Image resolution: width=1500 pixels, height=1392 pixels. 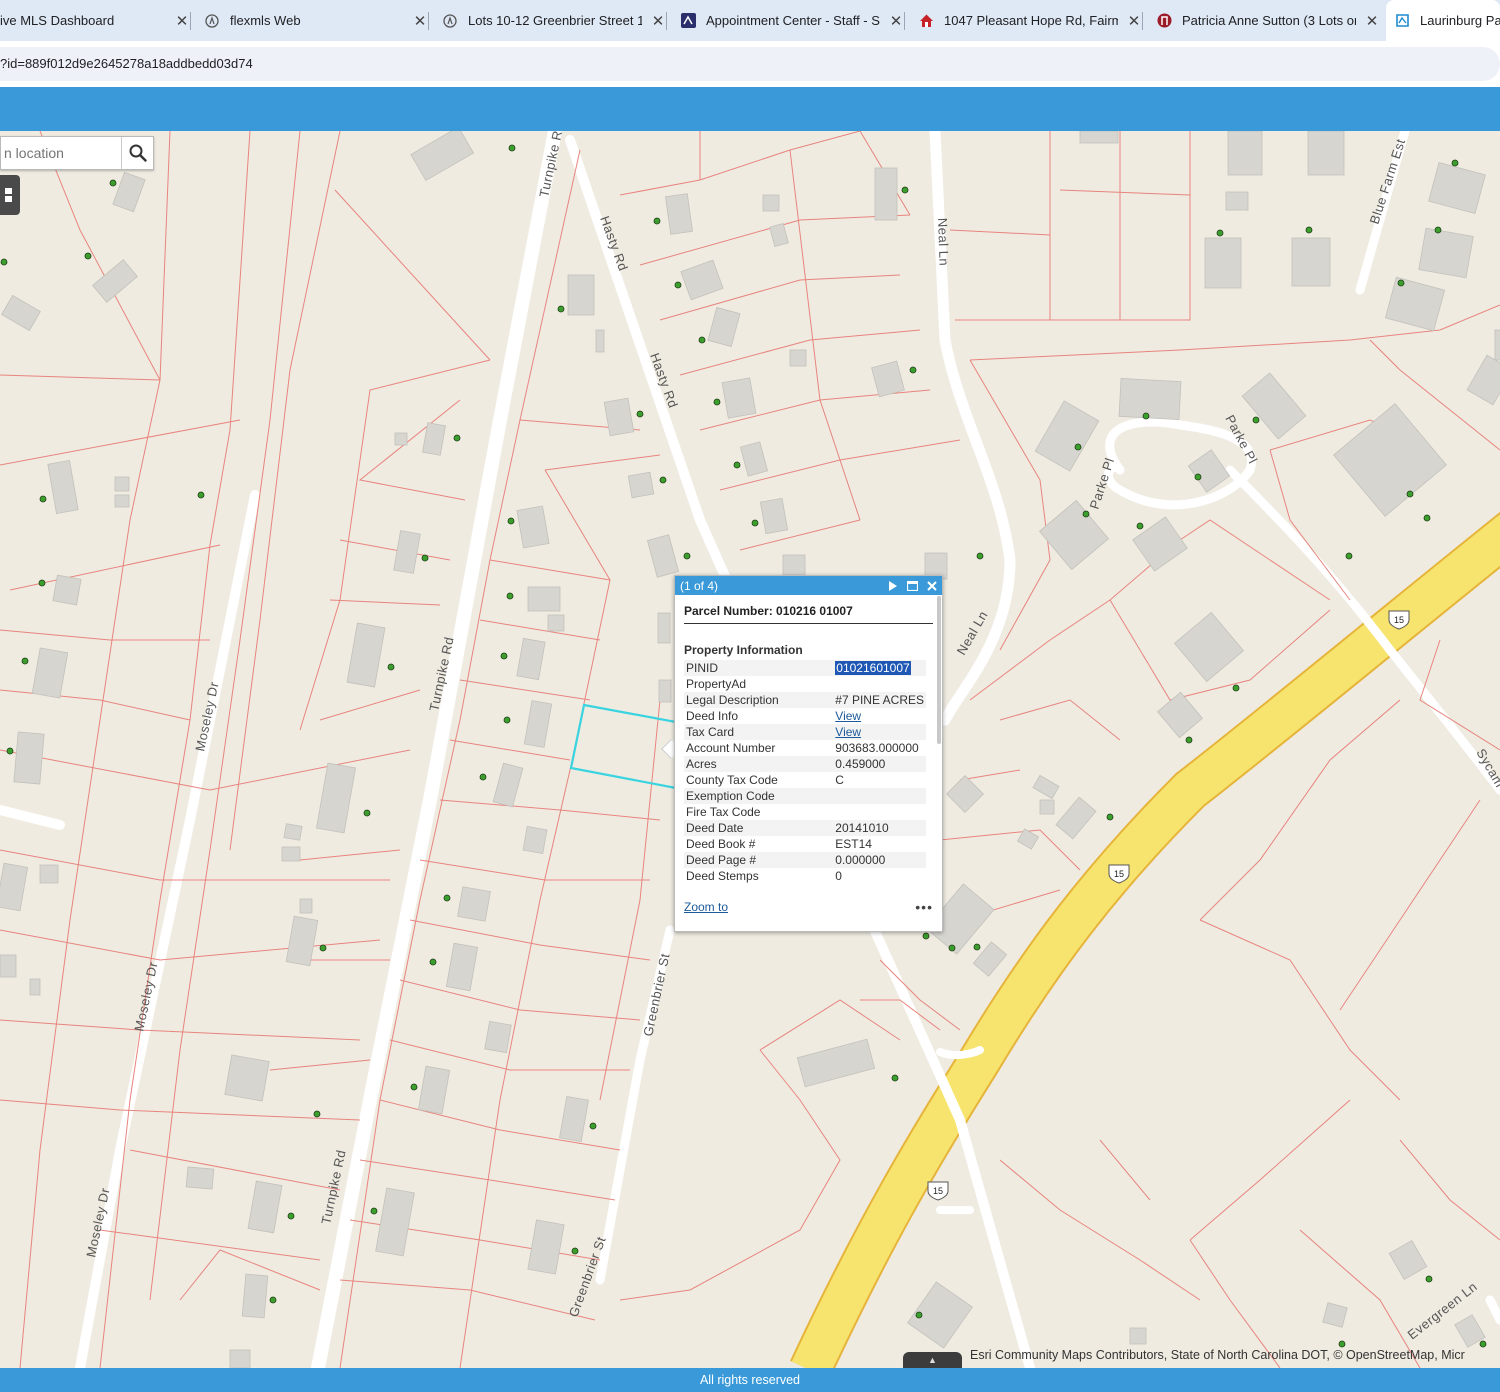 I want to click on attribute-value: C, so click(x=839, y=780).